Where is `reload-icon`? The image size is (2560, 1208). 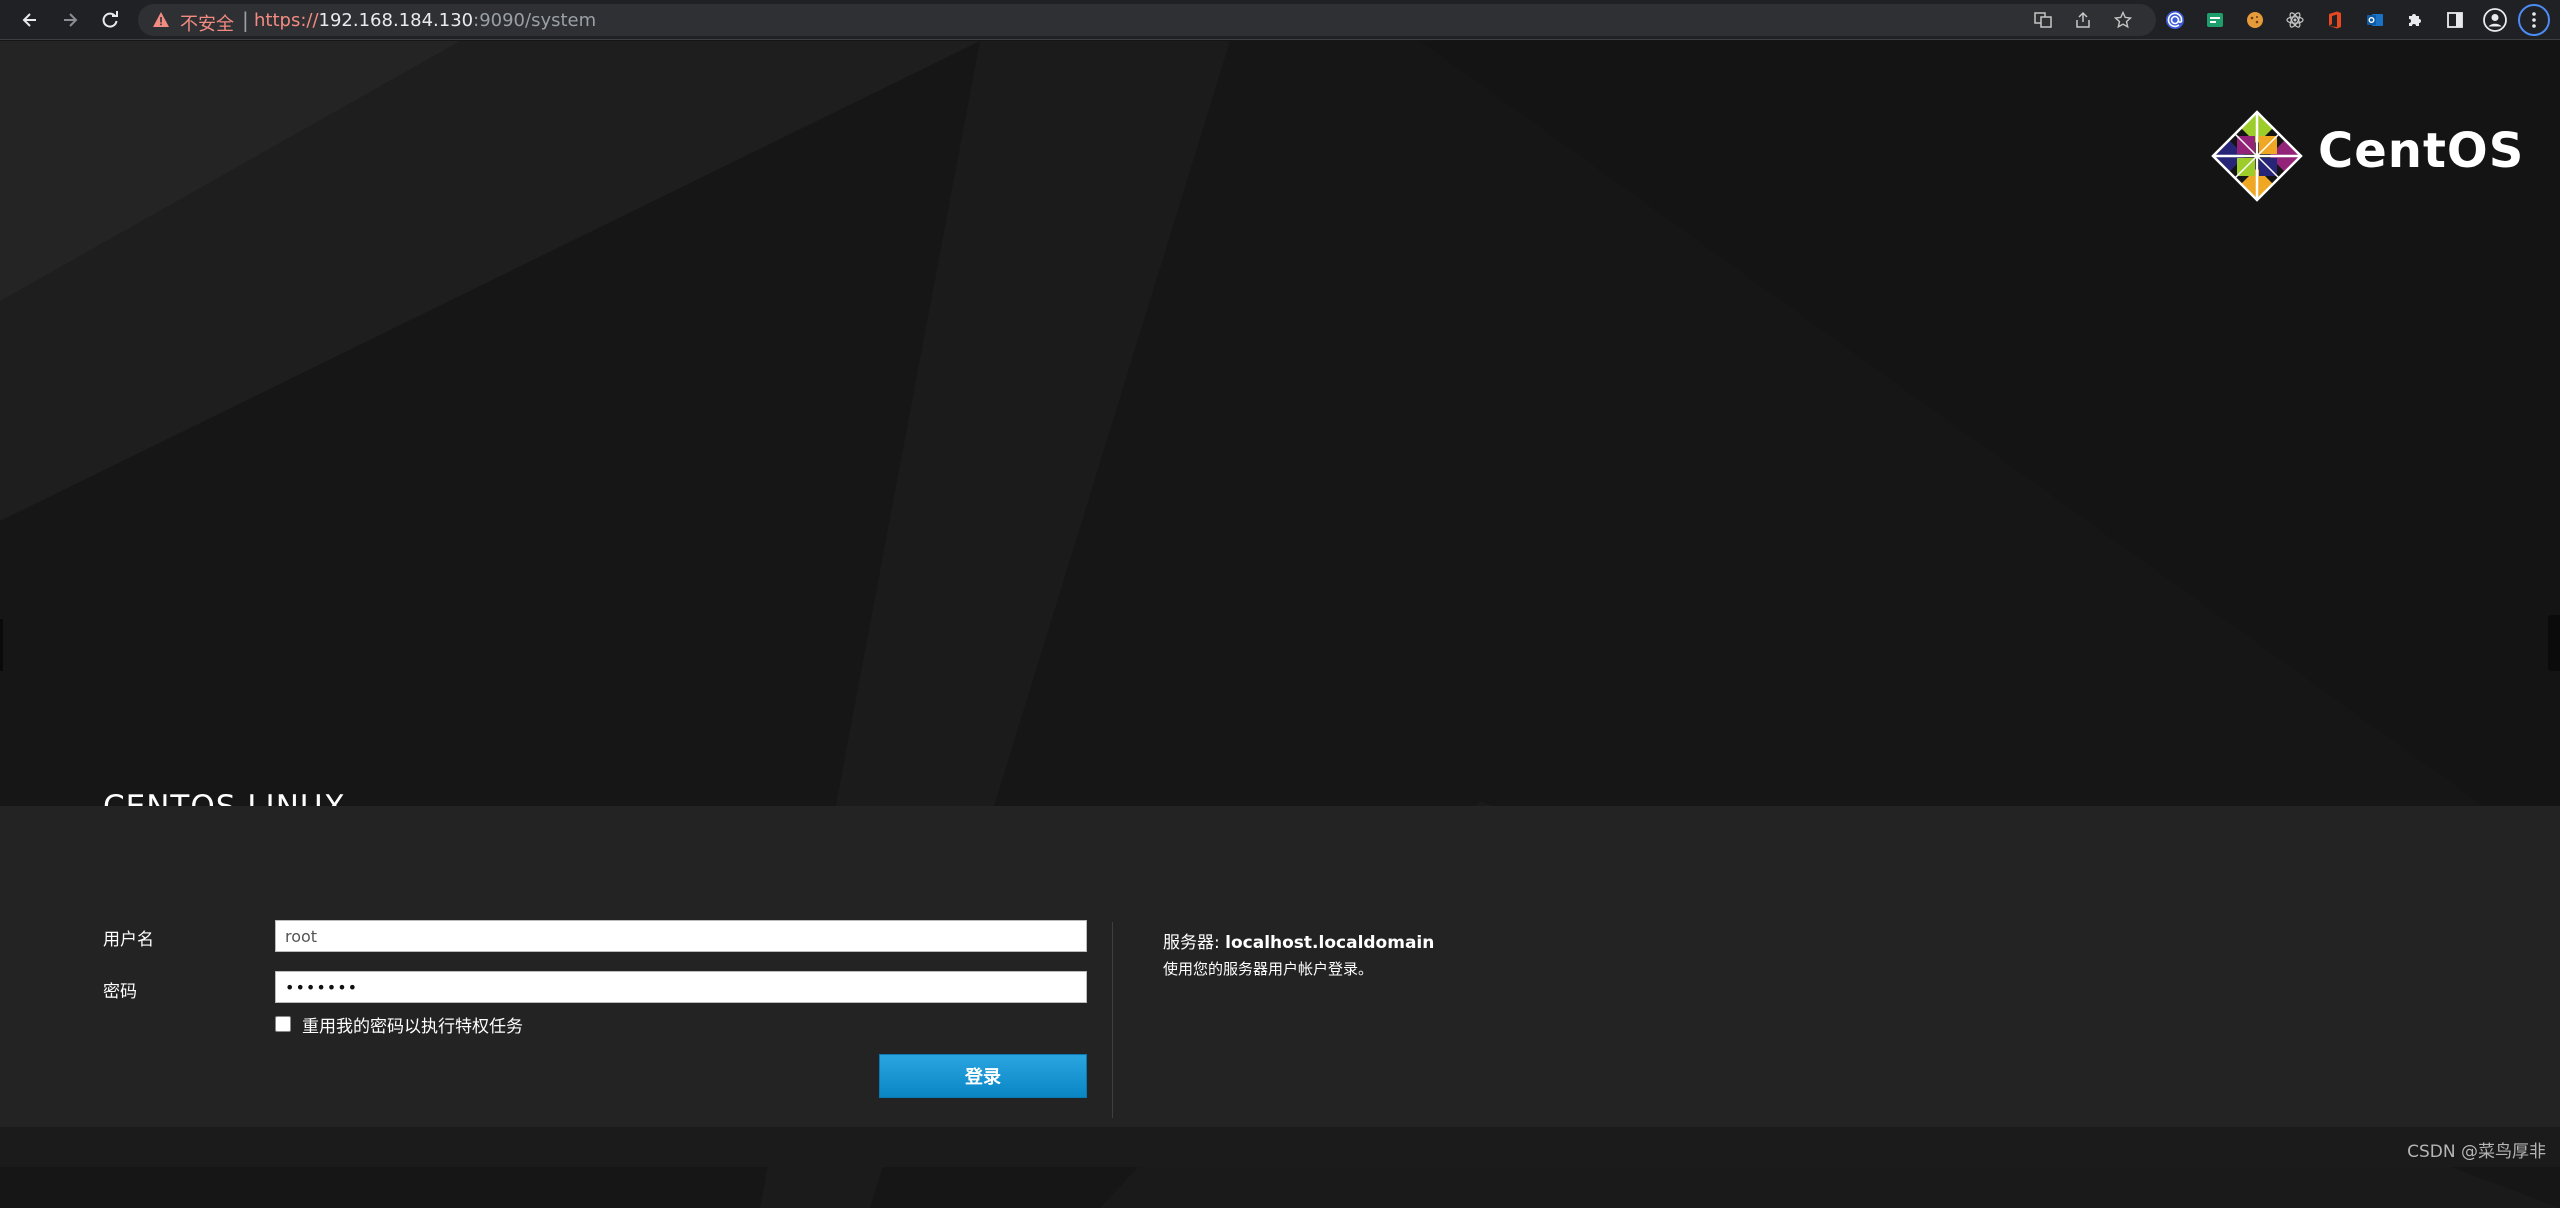 reload-icon is located at coordinates (110, 20).